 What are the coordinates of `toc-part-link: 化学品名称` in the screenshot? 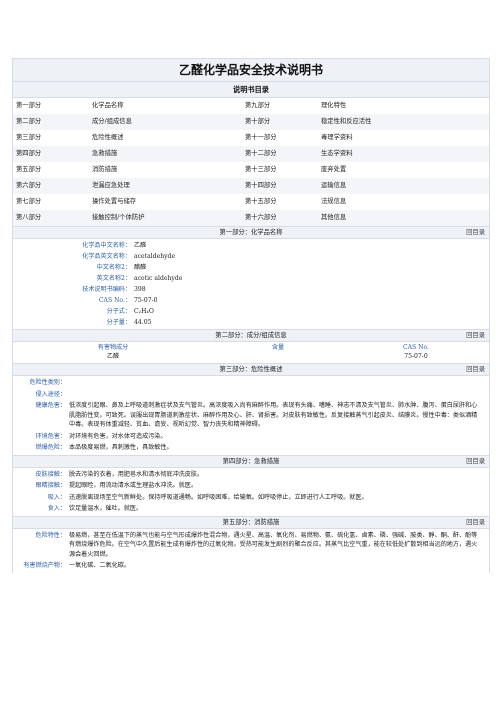 It's located at (168, 106).